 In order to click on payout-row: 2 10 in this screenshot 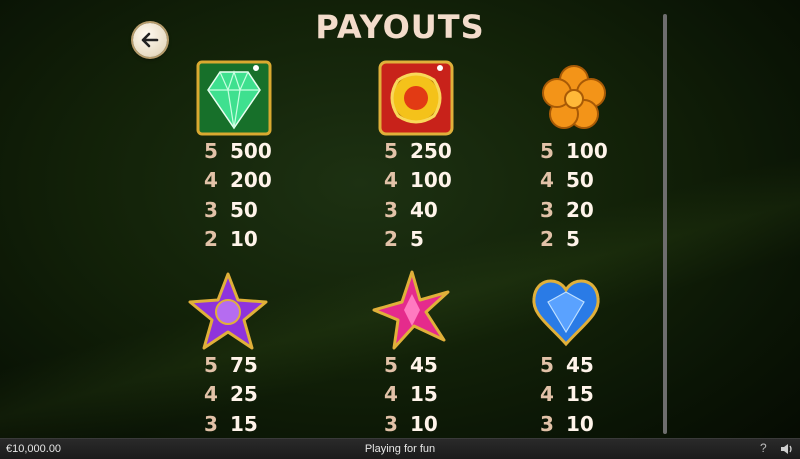, I will do `click(238, 240)`.